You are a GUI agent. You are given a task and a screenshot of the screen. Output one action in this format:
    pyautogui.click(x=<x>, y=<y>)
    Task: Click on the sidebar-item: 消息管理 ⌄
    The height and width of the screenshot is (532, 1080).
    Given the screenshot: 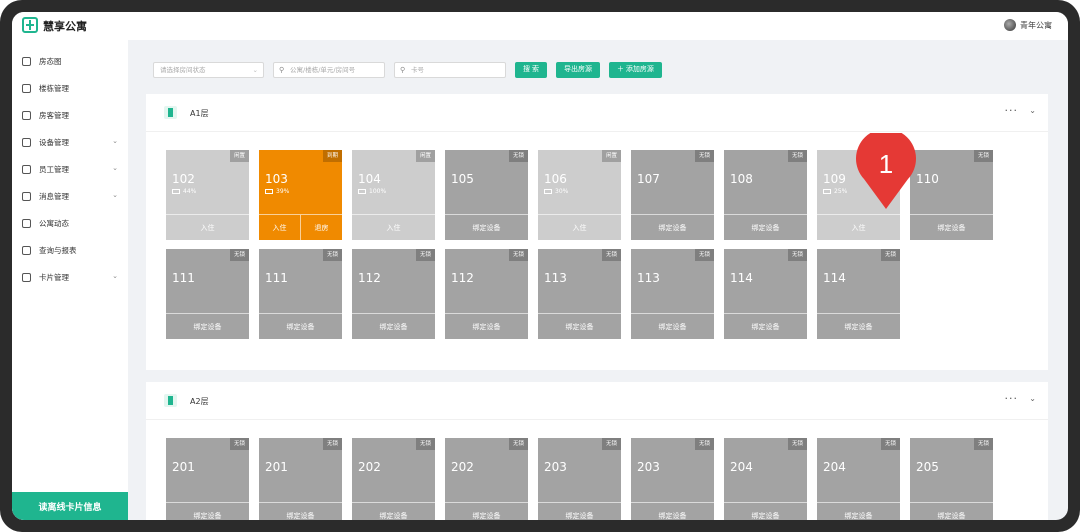 What is the action you would take?
    pyautogui.click(x=70, y=196)
    